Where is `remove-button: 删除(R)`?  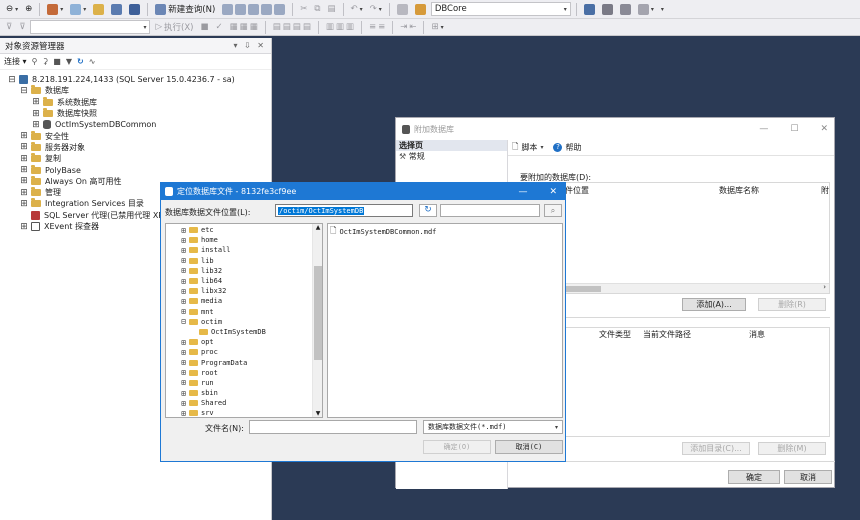 remove-button: 删除(R) is located at coordinates (792, 304).